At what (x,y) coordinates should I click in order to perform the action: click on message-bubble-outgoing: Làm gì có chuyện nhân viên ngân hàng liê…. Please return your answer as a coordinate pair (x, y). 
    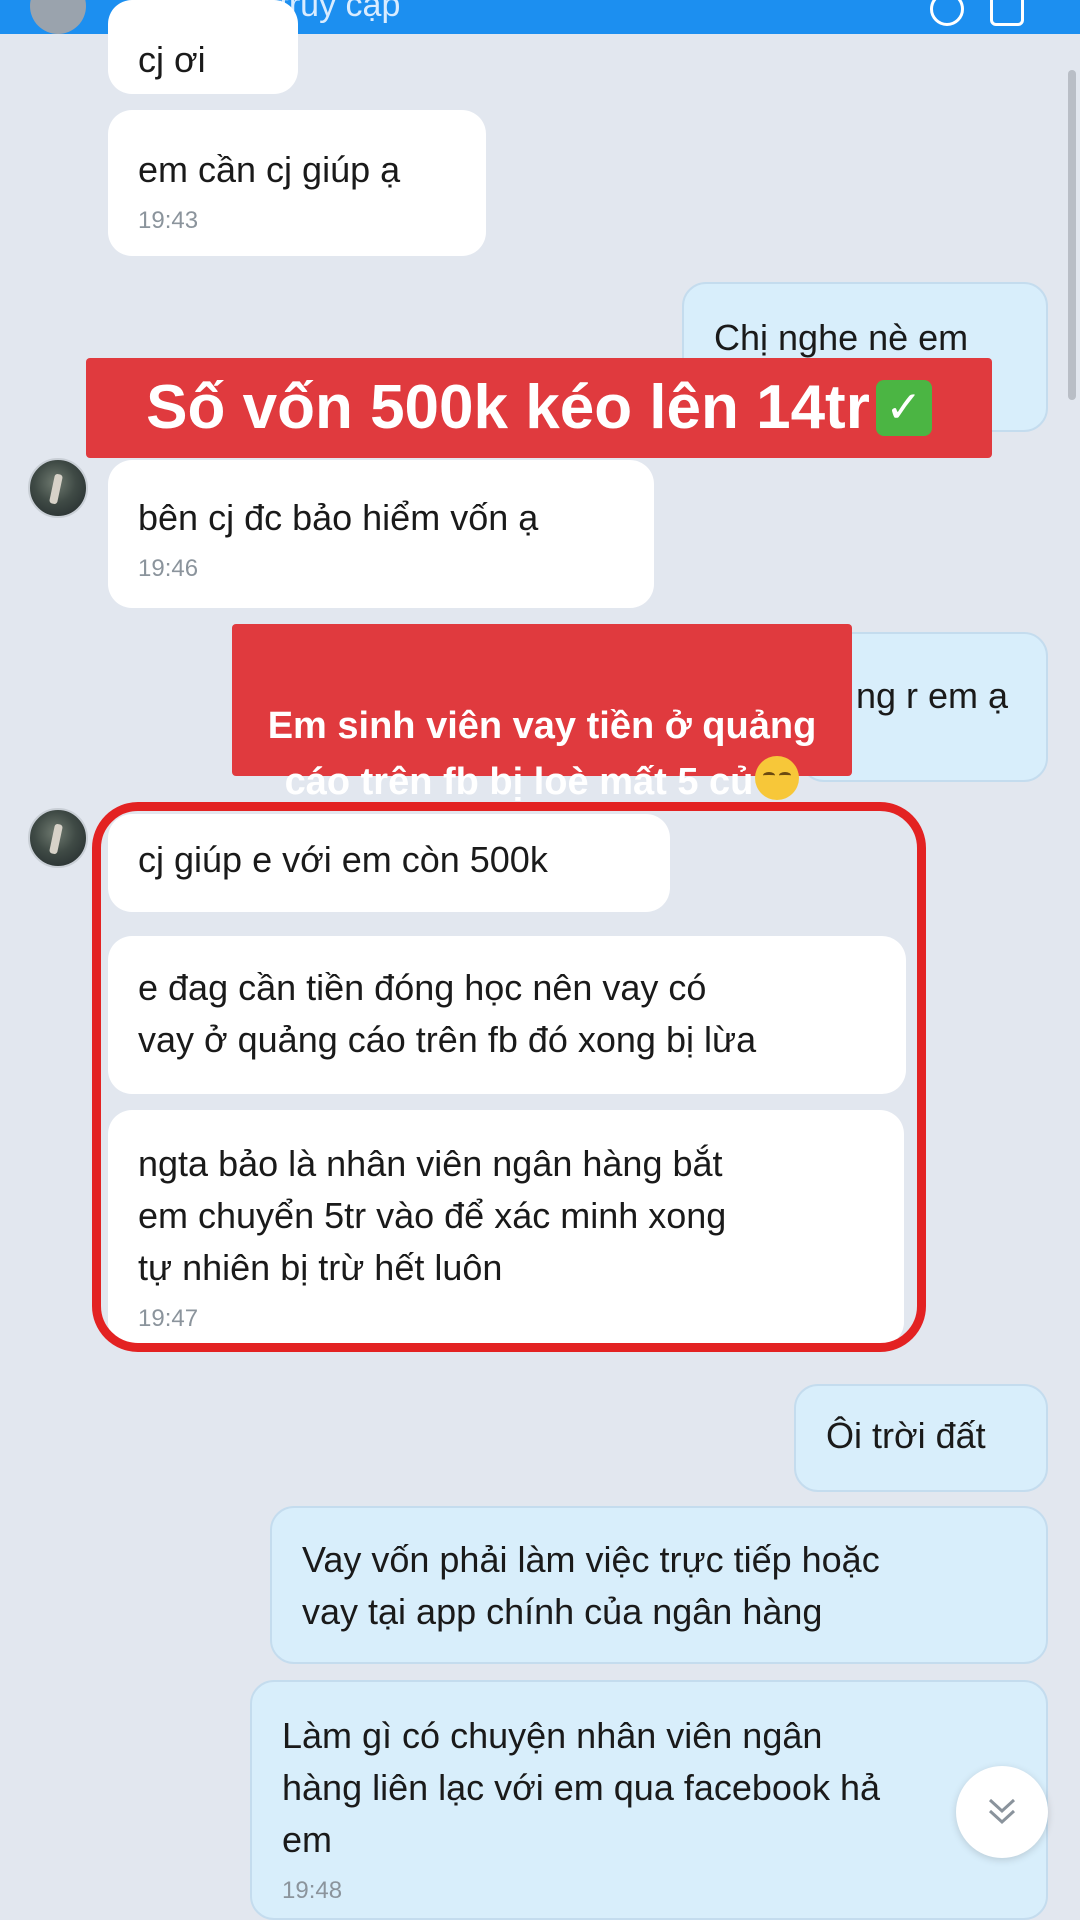
    Looking at the image, I should click on (649, 1800).